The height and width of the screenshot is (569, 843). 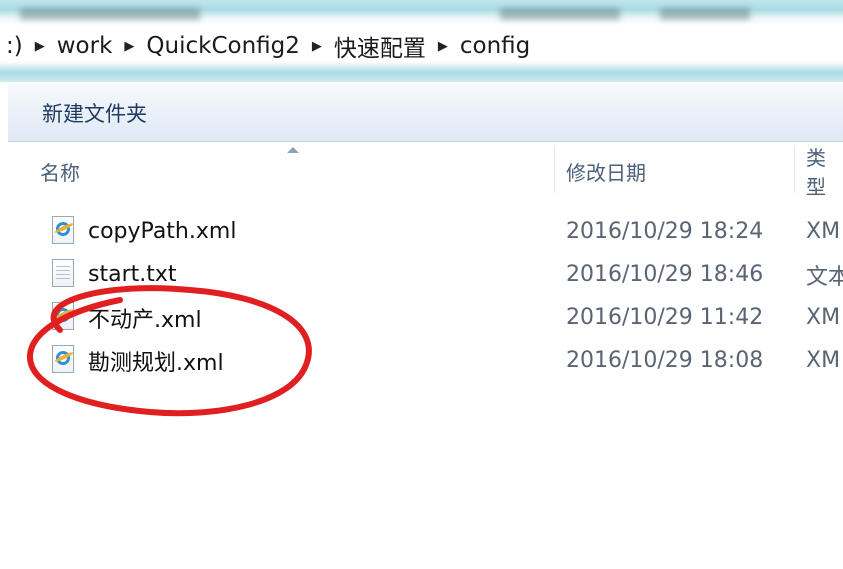 I want to click on column-header-date-modified: 修改日期, so click(x=606, y=171).